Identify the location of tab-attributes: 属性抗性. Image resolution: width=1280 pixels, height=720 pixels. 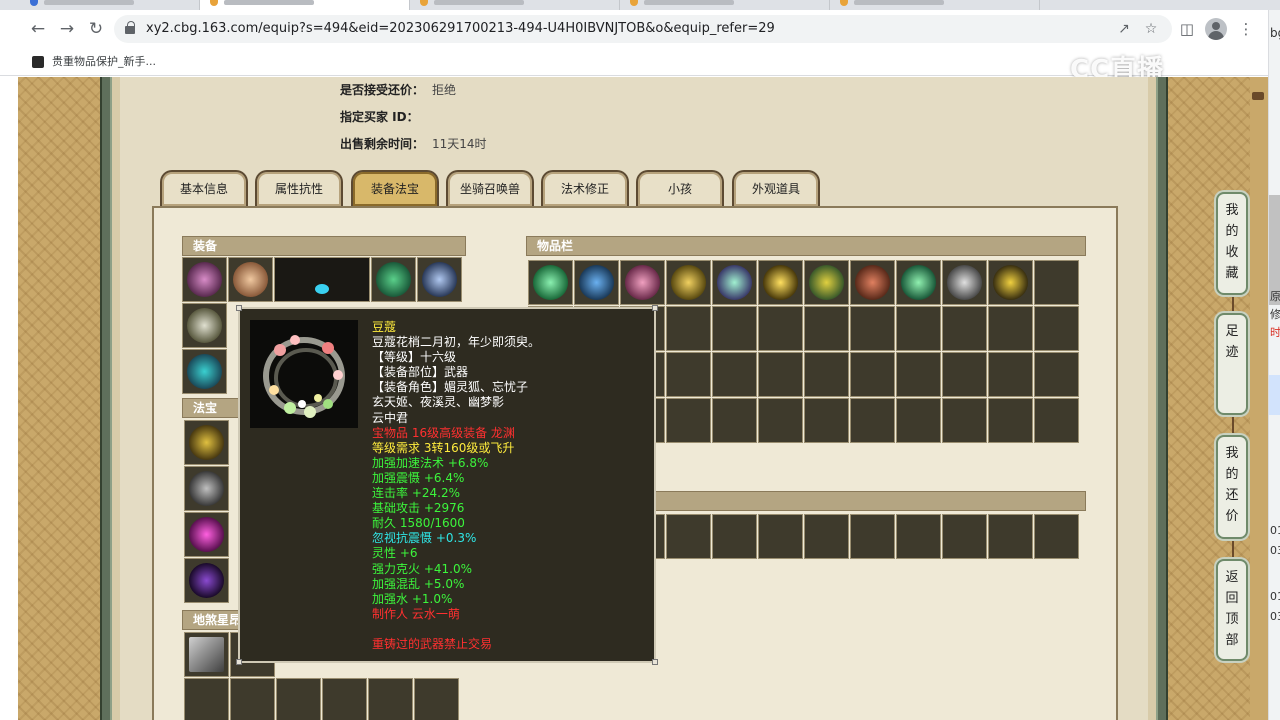
(299, 188).